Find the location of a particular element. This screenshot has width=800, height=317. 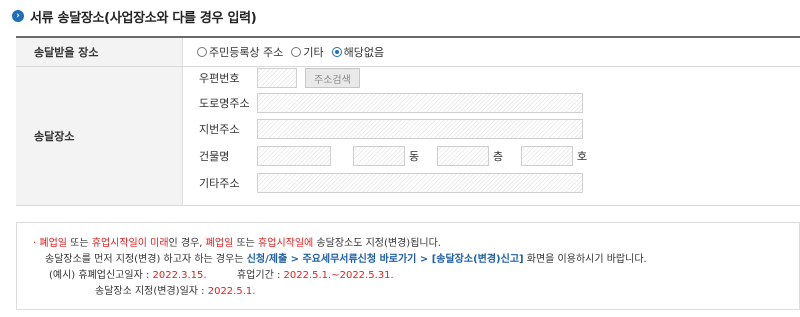

building-dong-input is located at coordinates (379, 156).